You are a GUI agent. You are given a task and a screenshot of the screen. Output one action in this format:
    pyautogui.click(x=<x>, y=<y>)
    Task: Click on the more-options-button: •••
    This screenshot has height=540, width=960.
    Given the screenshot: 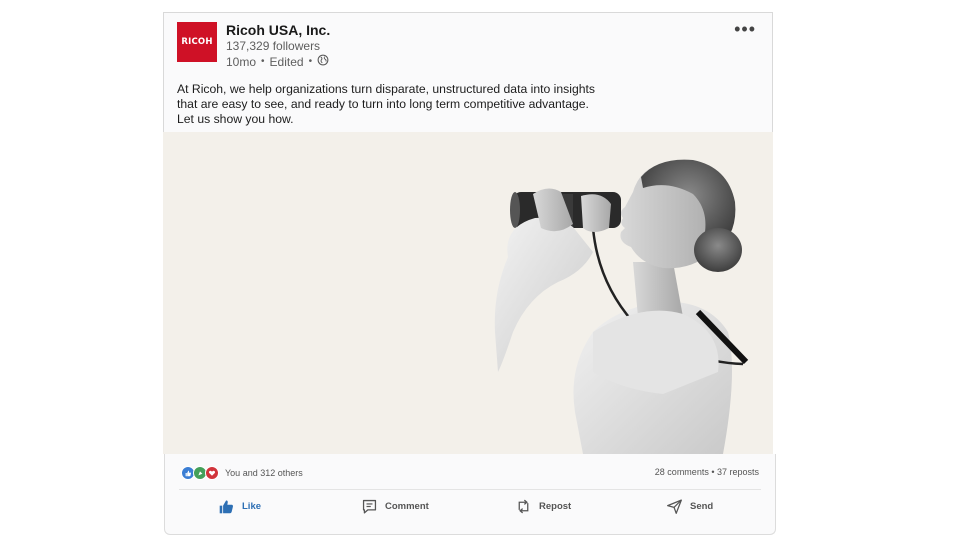 What is the action you would take?
    pyautogui.click(x=745, y=29)
    